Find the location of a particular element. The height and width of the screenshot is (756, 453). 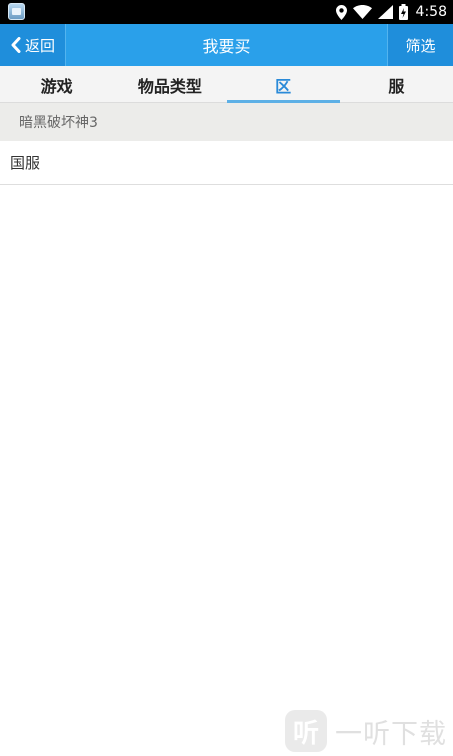

page-title: 我要买 is located at coordinates (226, 46).